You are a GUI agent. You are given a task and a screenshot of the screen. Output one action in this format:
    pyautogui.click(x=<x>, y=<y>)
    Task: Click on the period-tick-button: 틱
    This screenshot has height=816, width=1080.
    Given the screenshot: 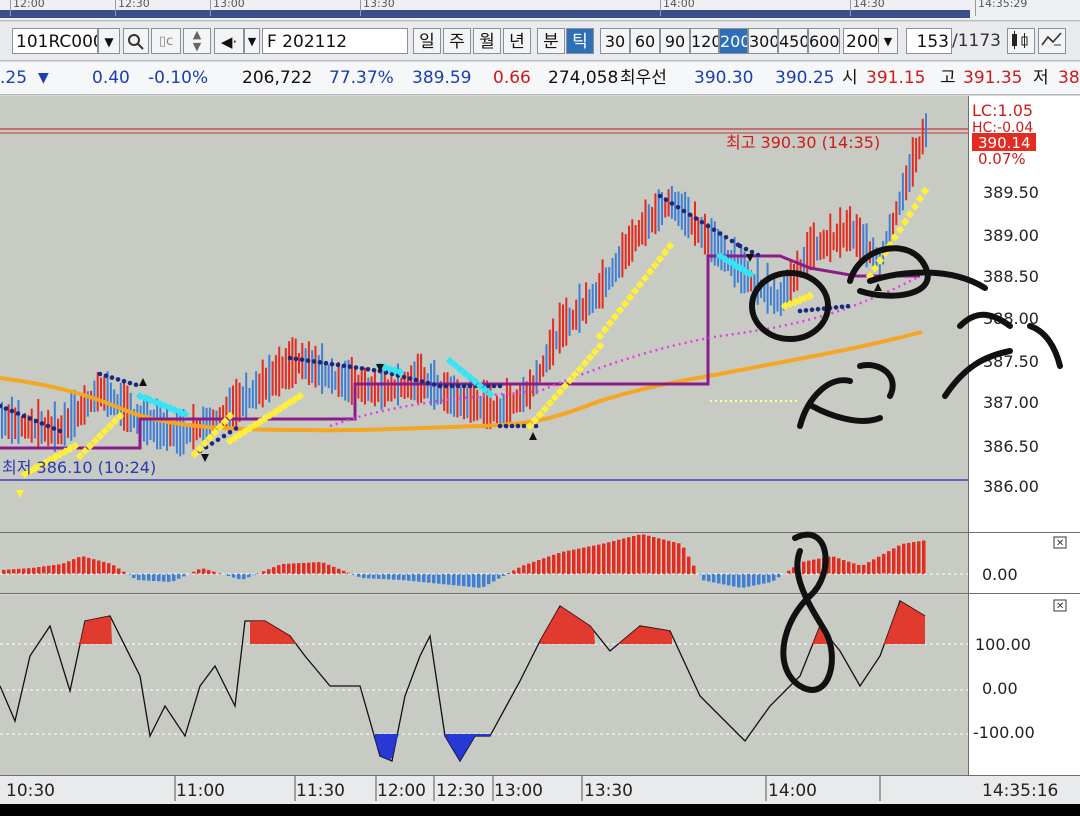 What is the action you would take?
    pyautogui.click(x=580, y=41)
    